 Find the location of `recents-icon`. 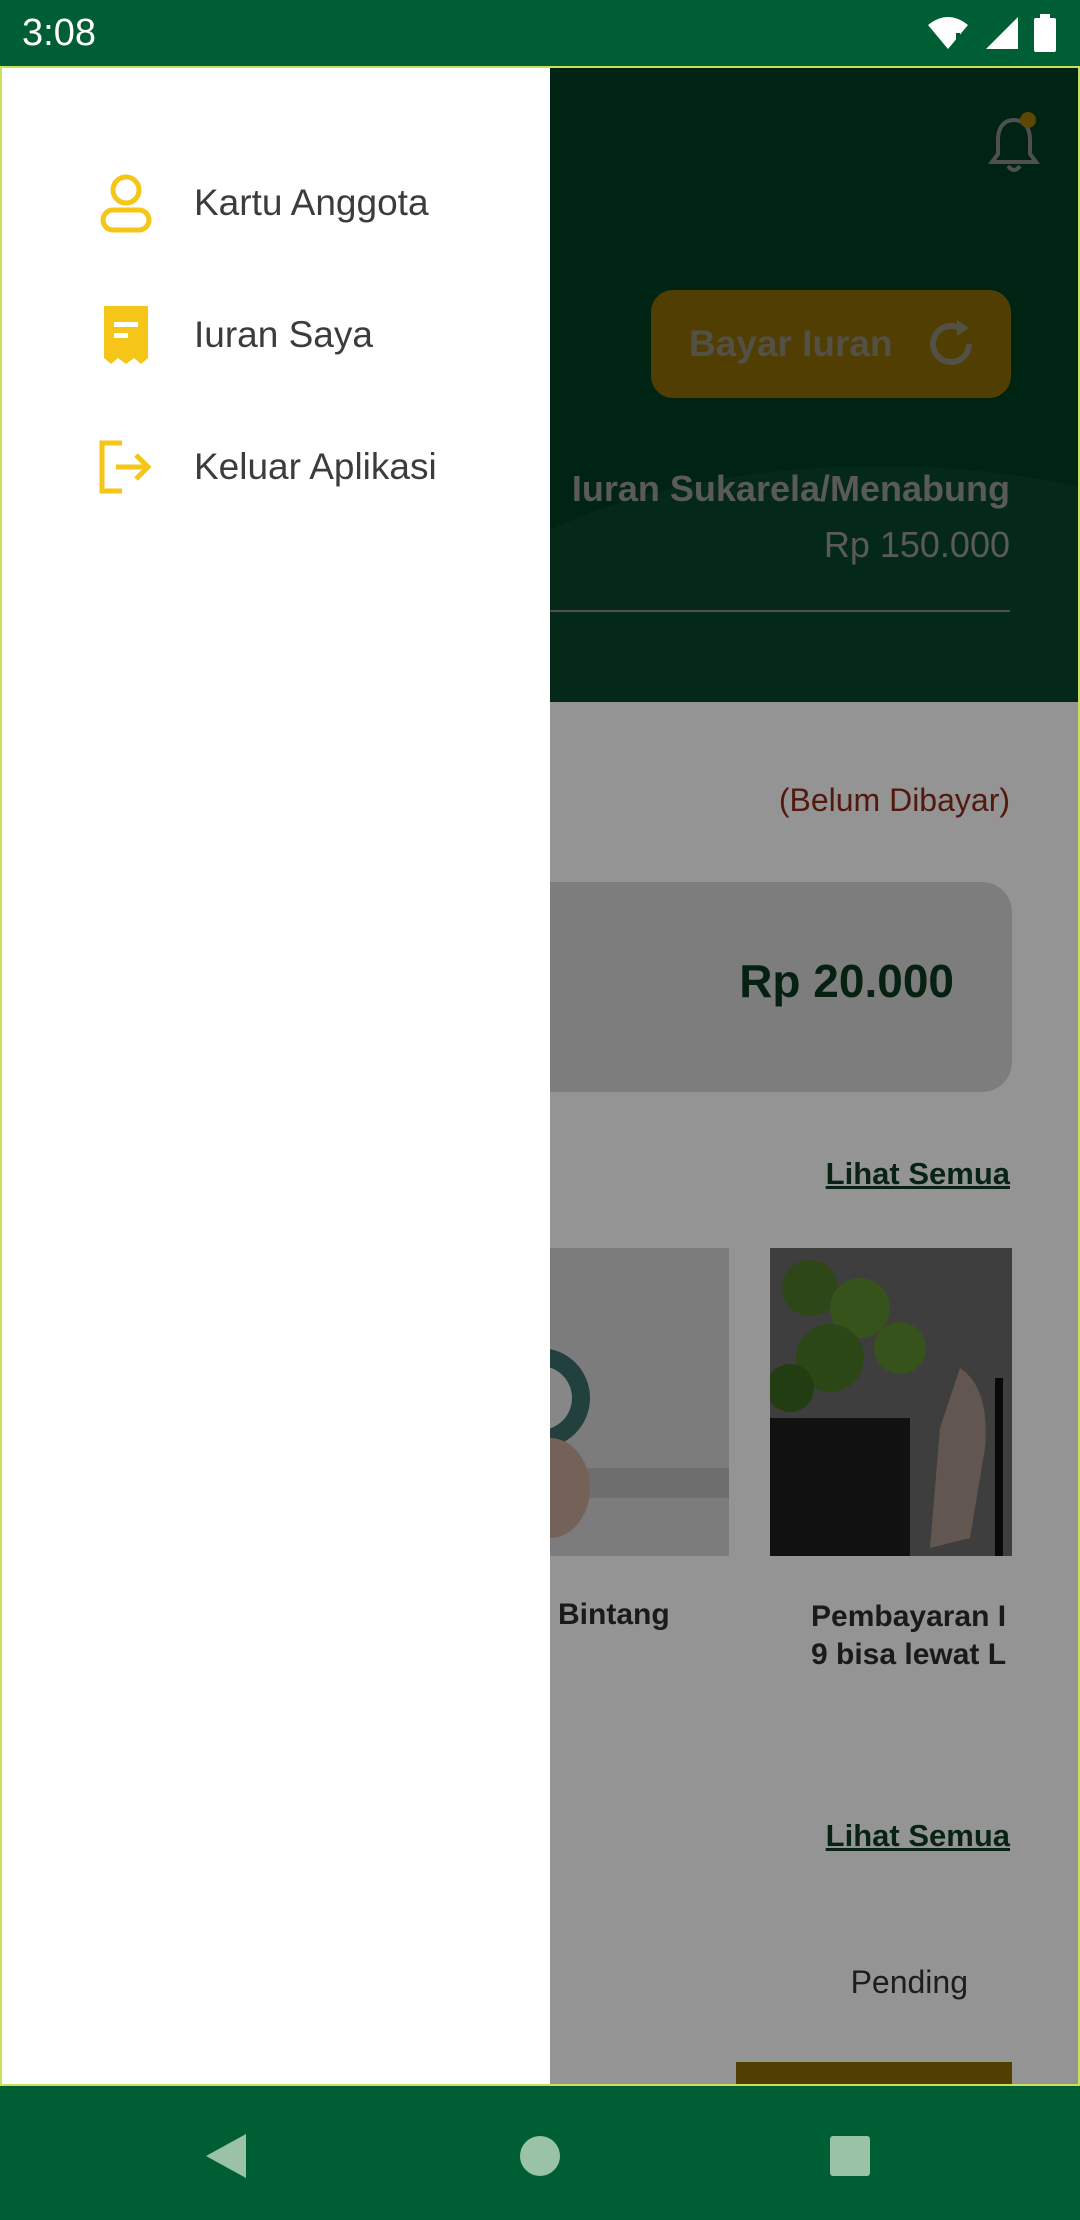

recents-icon is located at coordinates (850, 2156).